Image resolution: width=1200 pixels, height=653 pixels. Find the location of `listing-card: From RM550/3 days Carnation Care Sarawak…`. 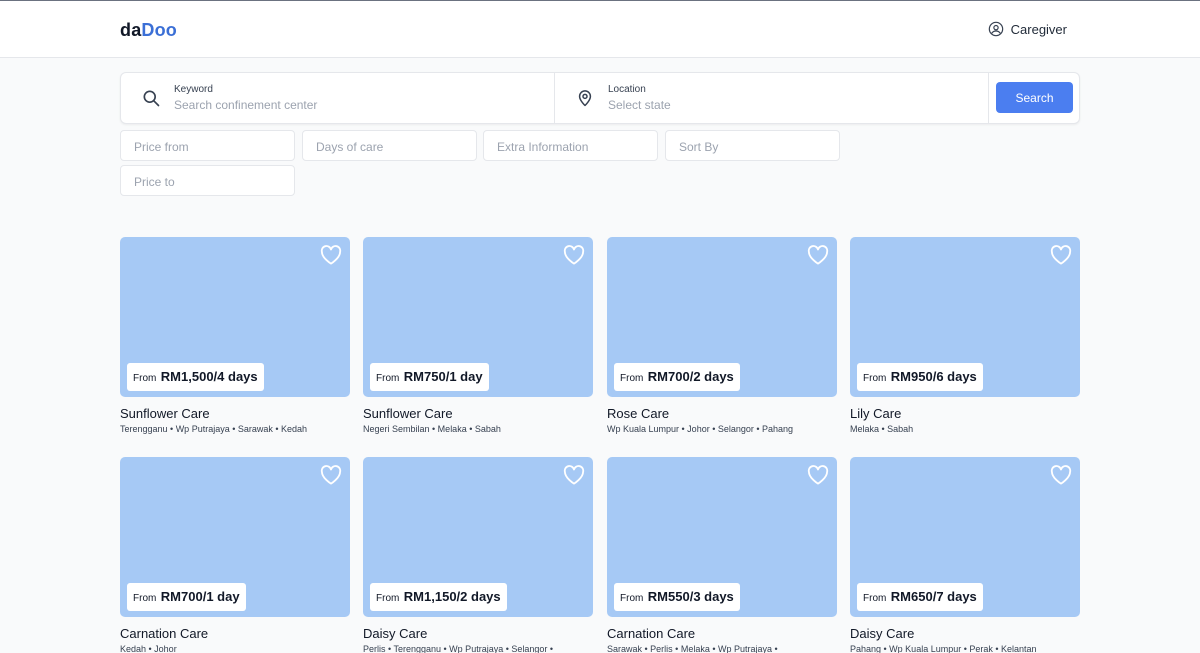

listing-card: From RM550/3 days Carnation Care Sarawak… is located at coordinates (722, 555).